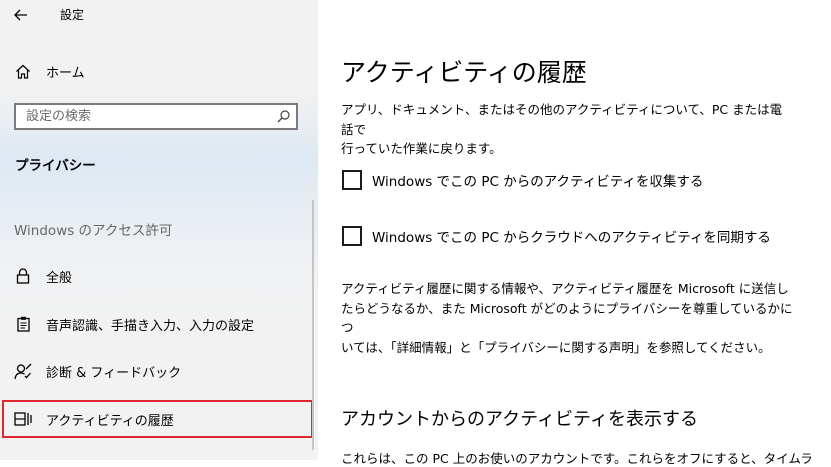 This screenshot has width=831, height=467. What do you see at coordinates (72, 15) in the screenshot?
I see `app-title: 設定` at bounding box center [72, 15].